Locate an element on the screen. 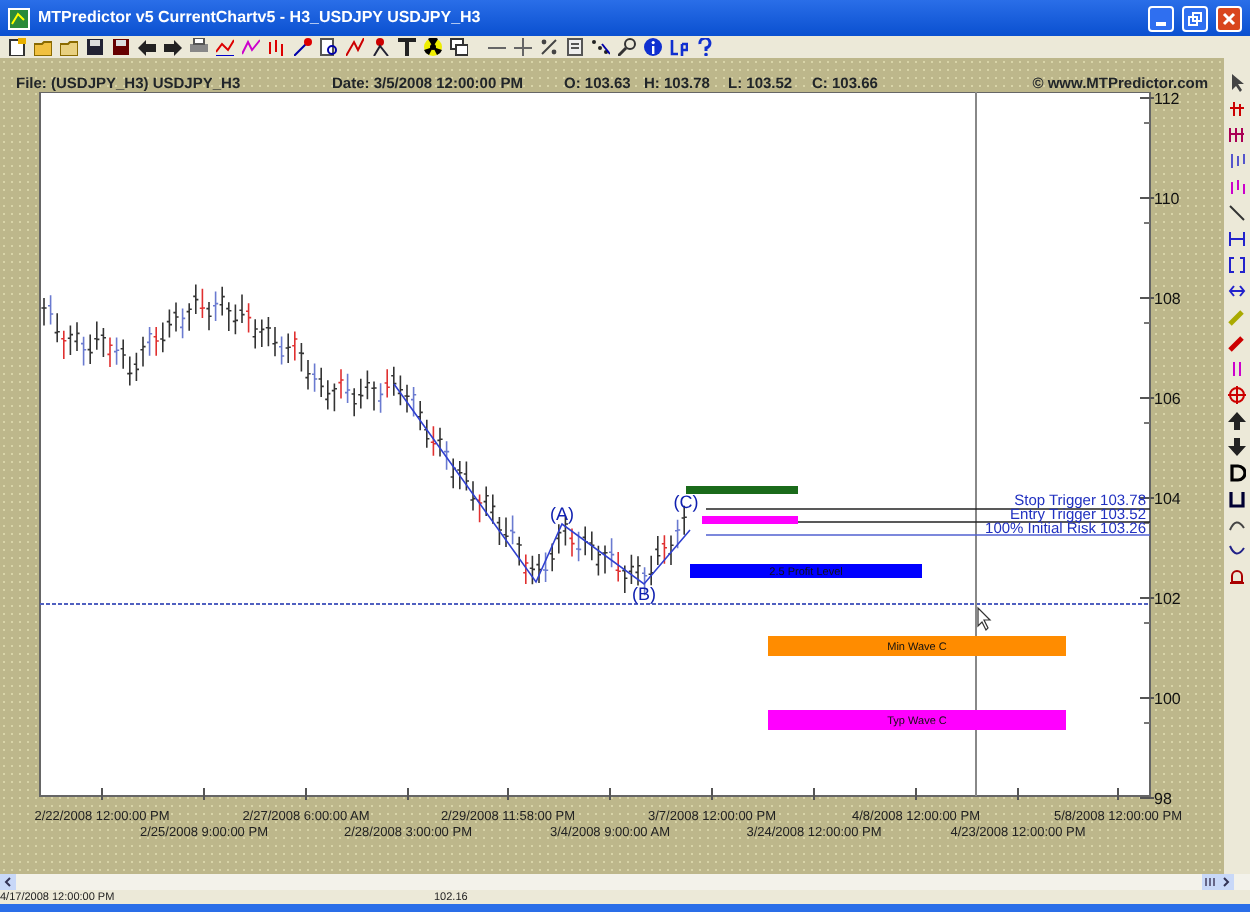  d-letter-icon is located at coordinates (1237, 473).